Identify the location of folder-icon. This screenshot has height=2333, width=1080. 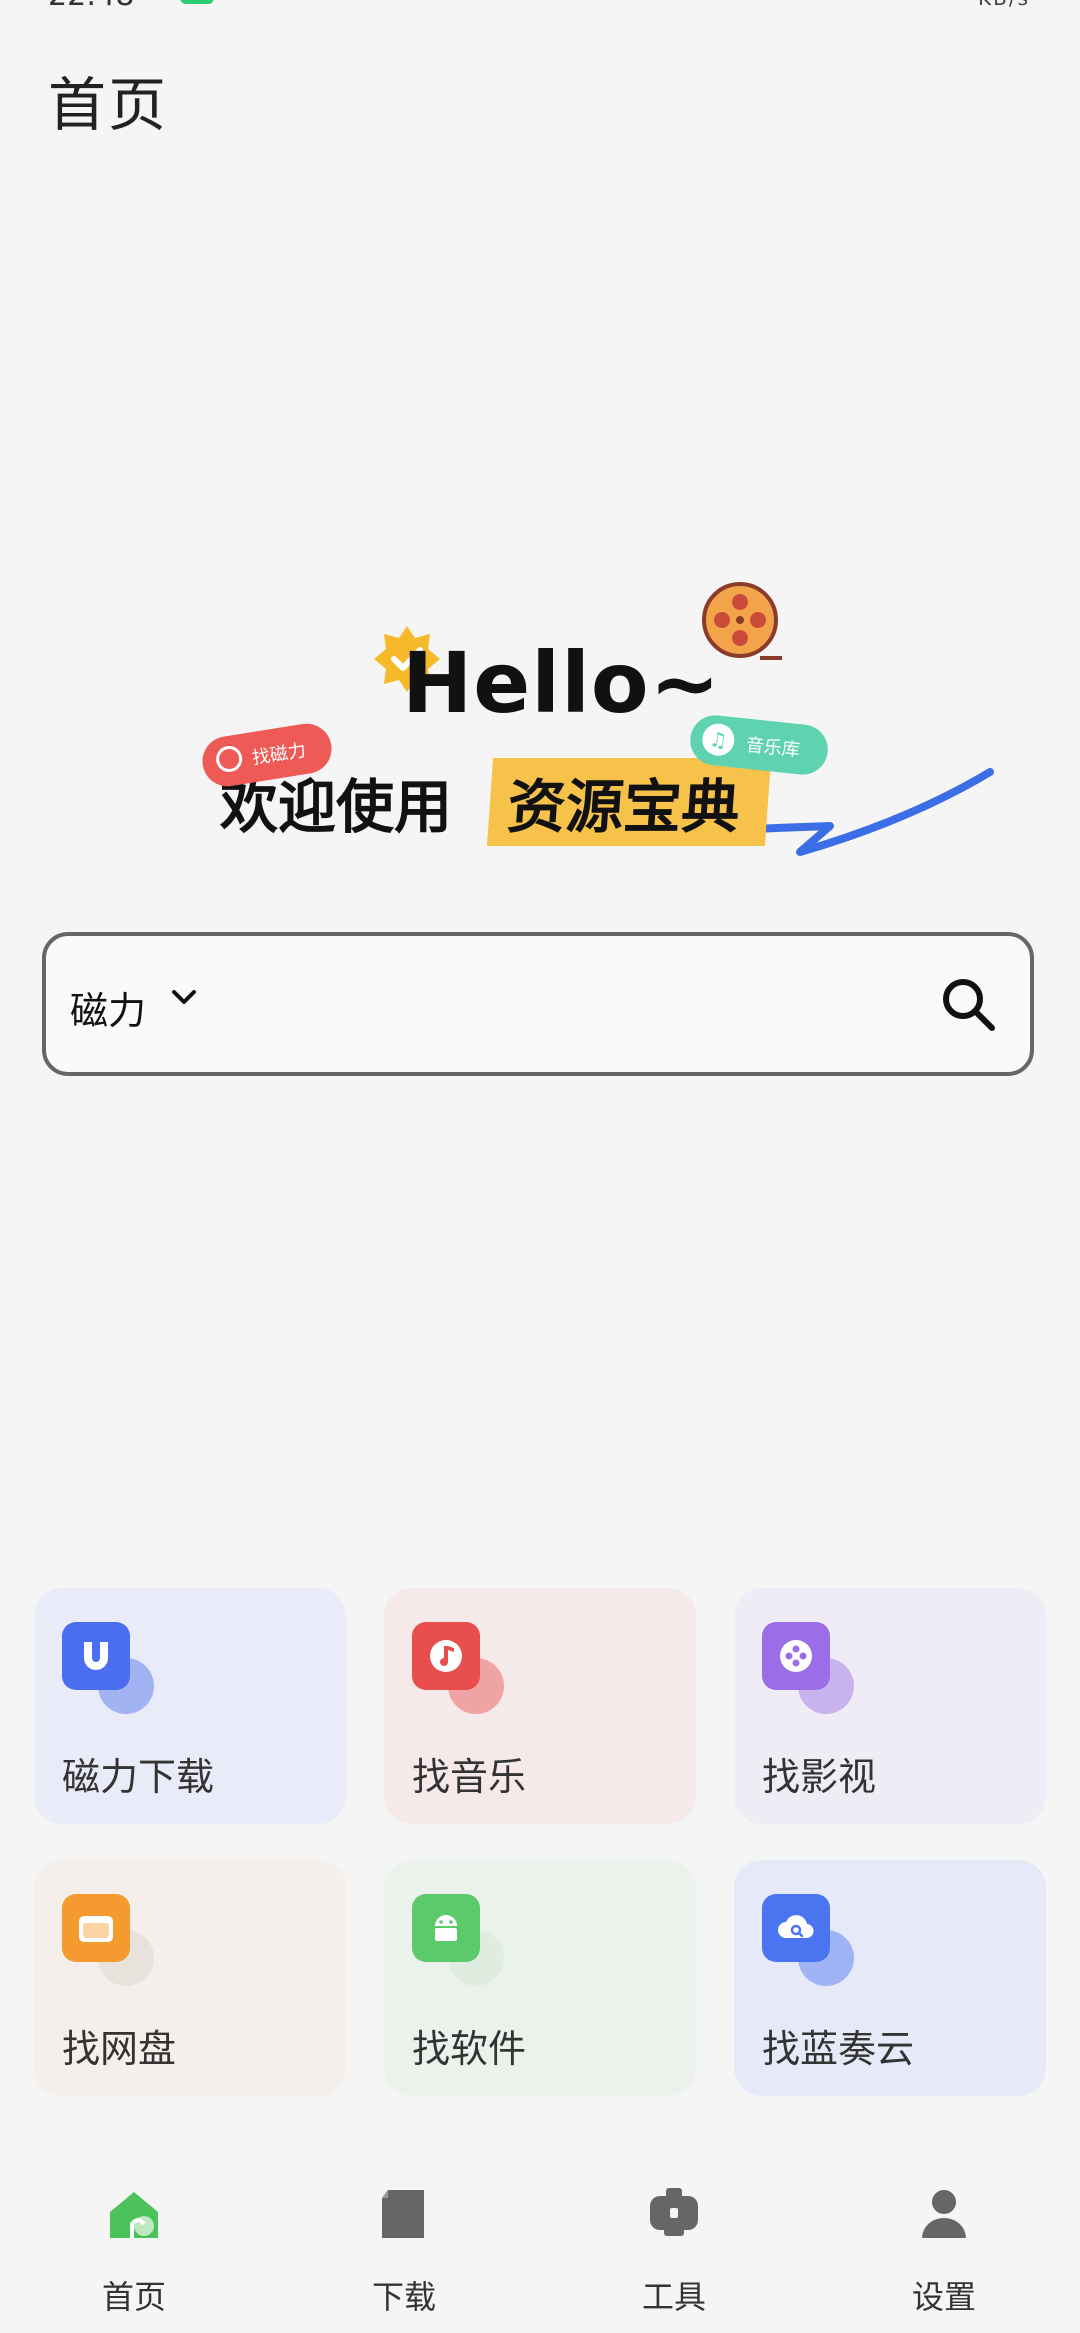
(96, 1928).